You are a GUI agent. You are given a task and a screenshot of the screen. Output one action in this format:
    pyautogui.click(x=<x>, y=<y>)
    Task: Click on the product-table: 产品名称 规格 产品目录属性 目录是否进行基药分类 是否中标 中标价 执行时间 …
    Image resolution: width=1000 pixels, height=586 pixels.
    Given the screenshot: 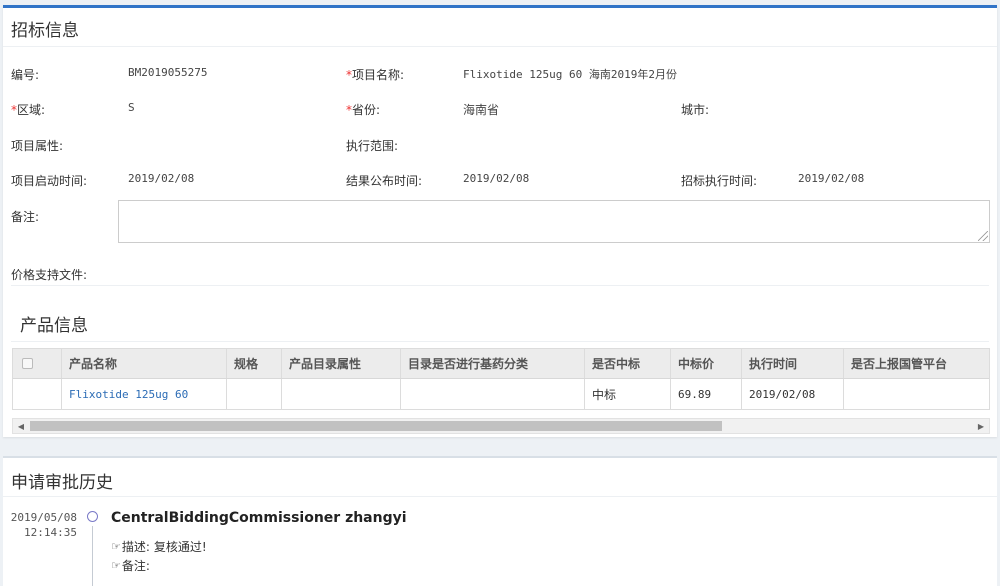 What is the action you would take?
    pyautogui.click(x=501, y=379)
    